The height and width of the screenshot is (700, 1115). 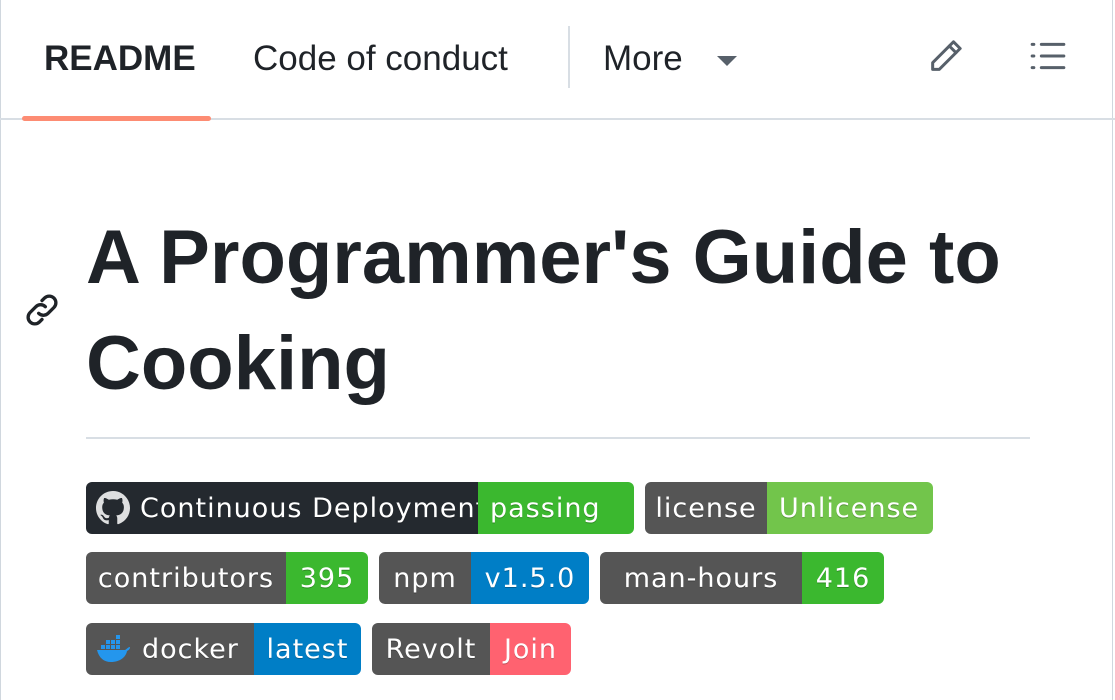 What do you see at coordinates (120, 58) in the screenshot?
I see `tab-readme-label: README` at bounding box center [120, 58].